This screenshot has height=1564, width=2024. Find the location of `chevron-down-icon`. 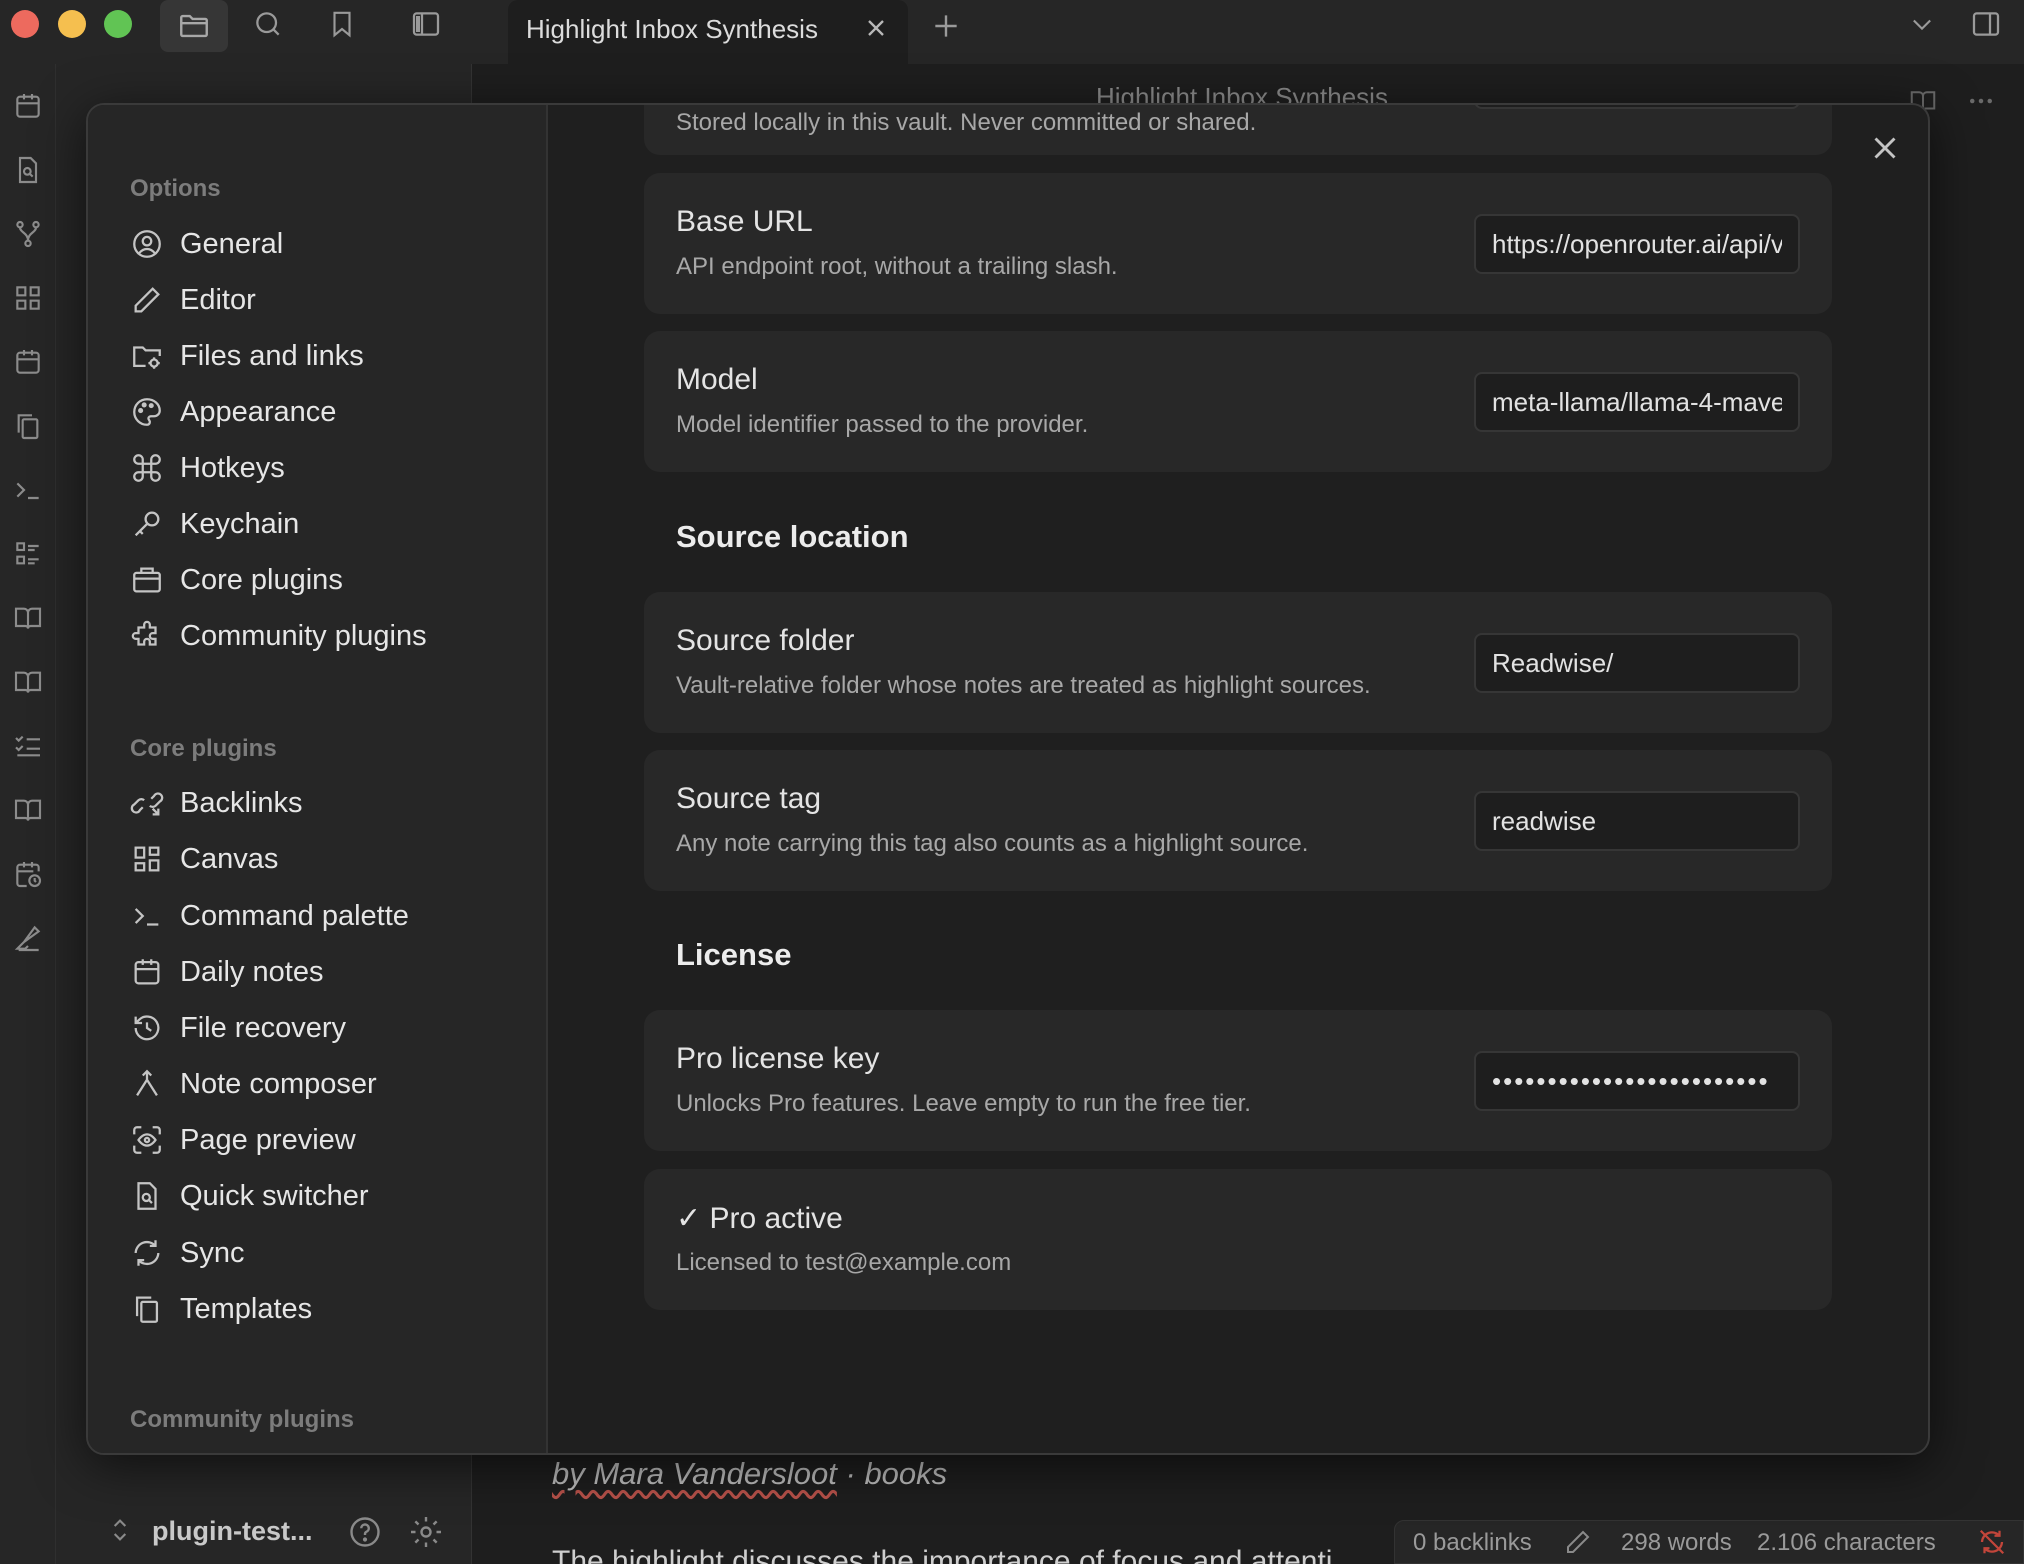

chevron-down-icon is located at coordinates (1922, 24).